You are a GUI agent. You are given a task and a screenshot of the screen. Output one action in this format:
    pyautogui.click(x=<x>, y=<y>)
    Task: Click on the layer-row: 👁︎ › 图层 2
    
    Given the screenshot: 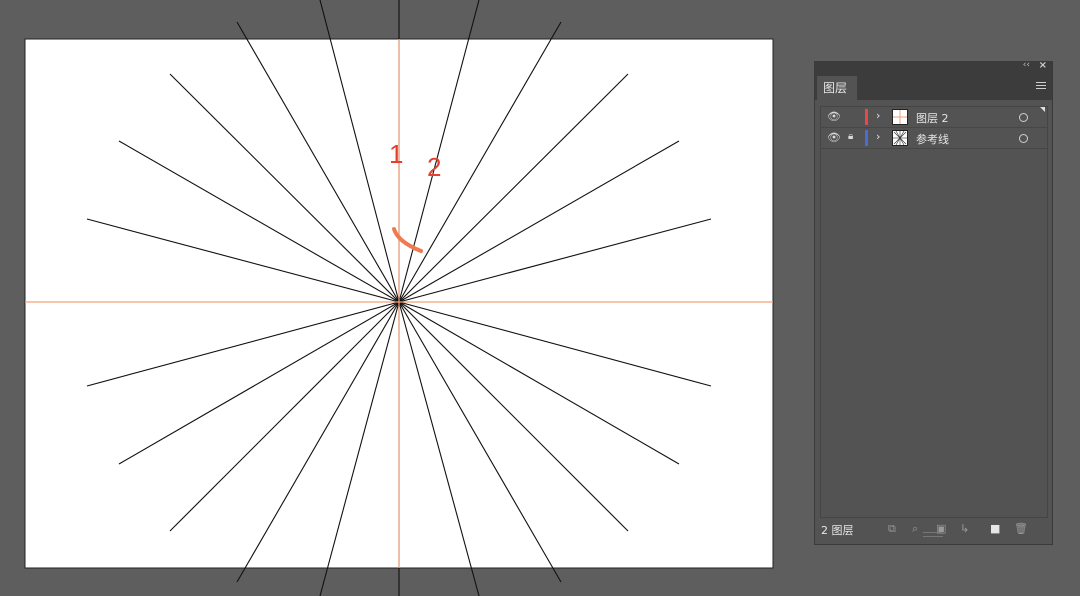 What is the action you would take?
    pyautogui.click(x=934, y=117)
    